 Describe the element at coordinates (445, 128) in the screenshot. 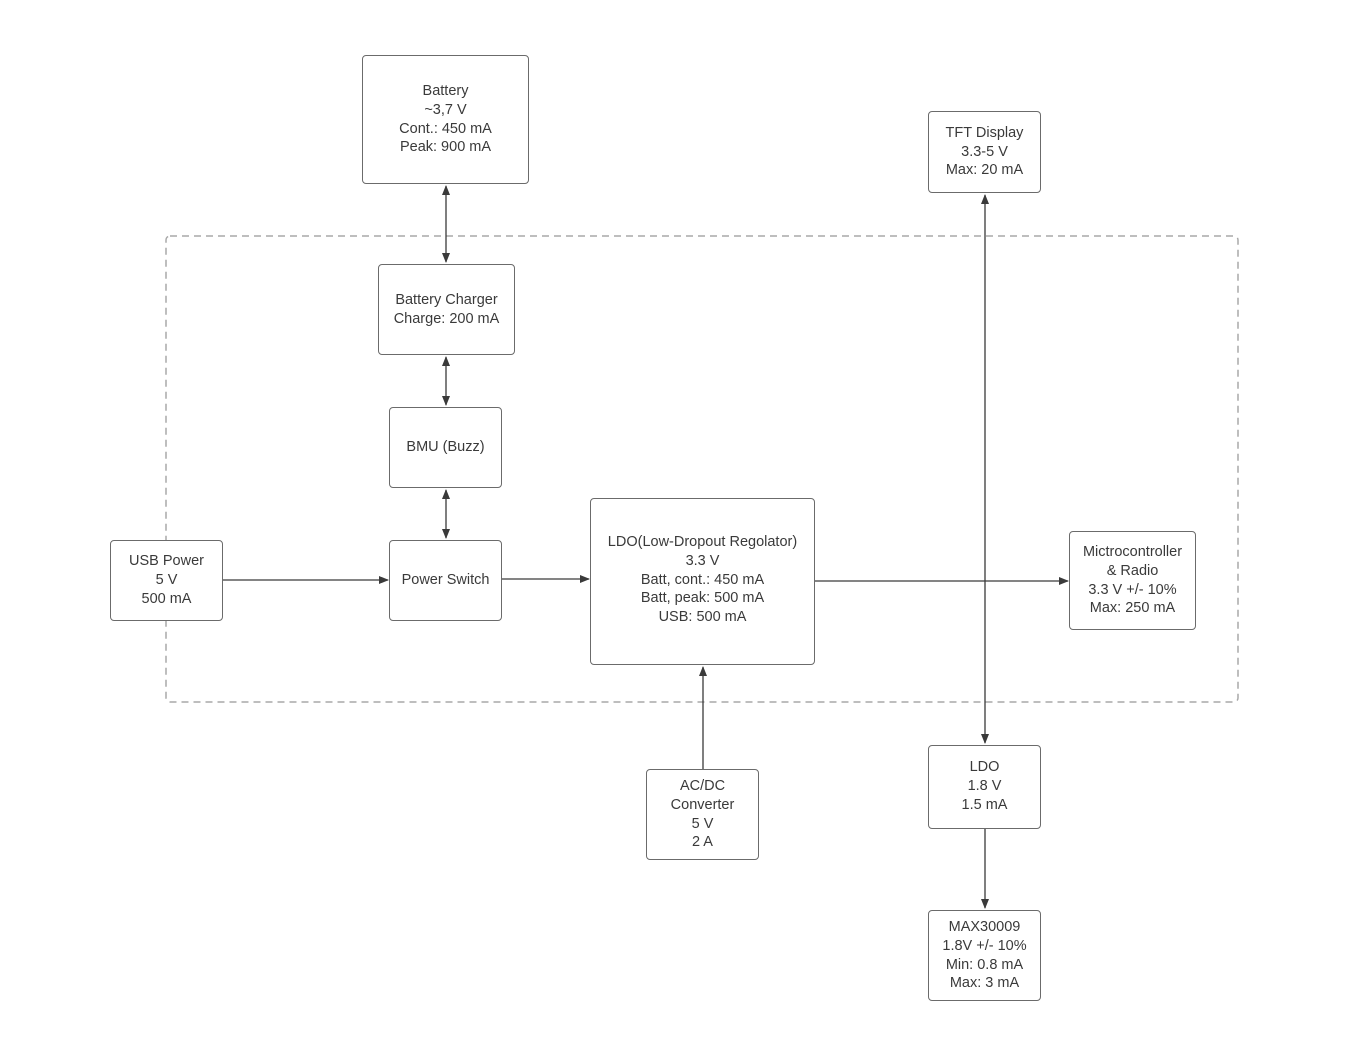

I see `battery-cont-current: Cont.: 450 mA` at that location.